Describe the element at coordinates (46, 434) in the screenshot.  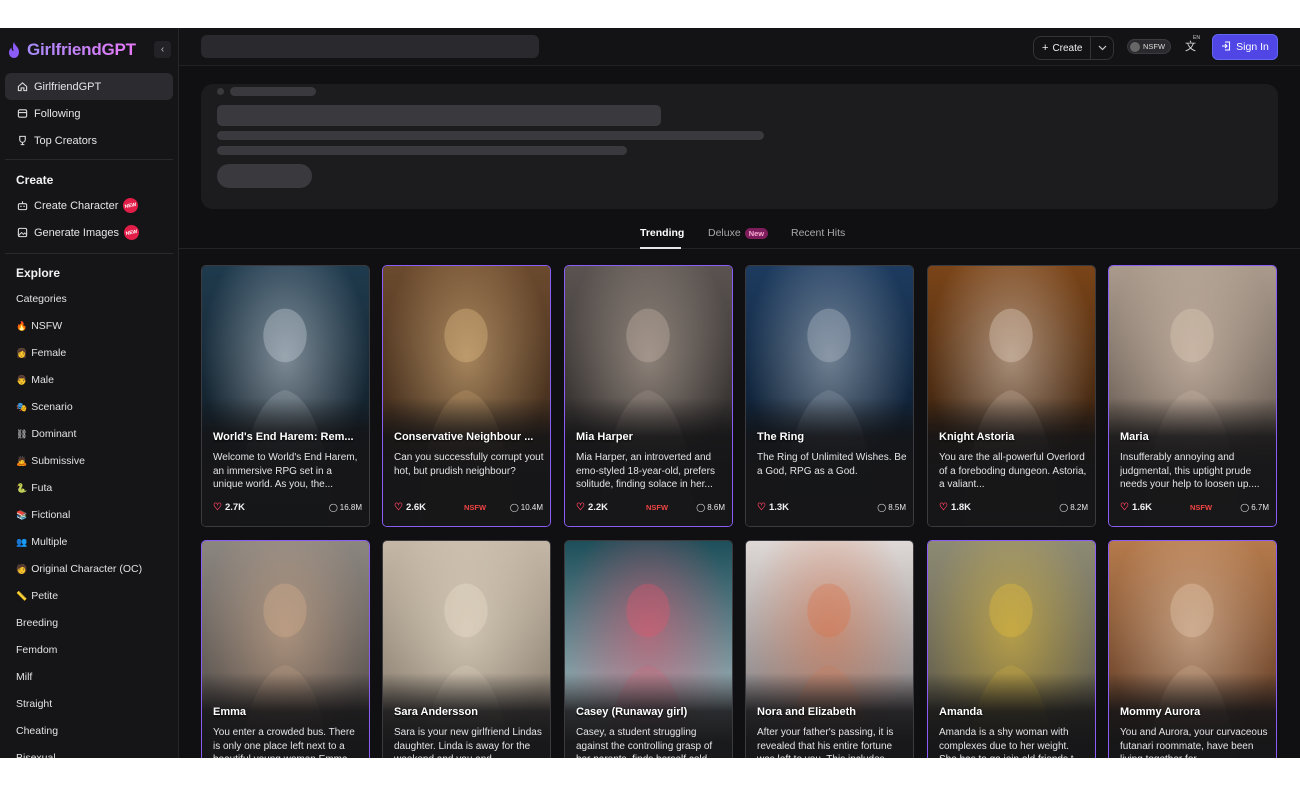
I see `sidebar-category-item: ⛓ Dominant` at that location.